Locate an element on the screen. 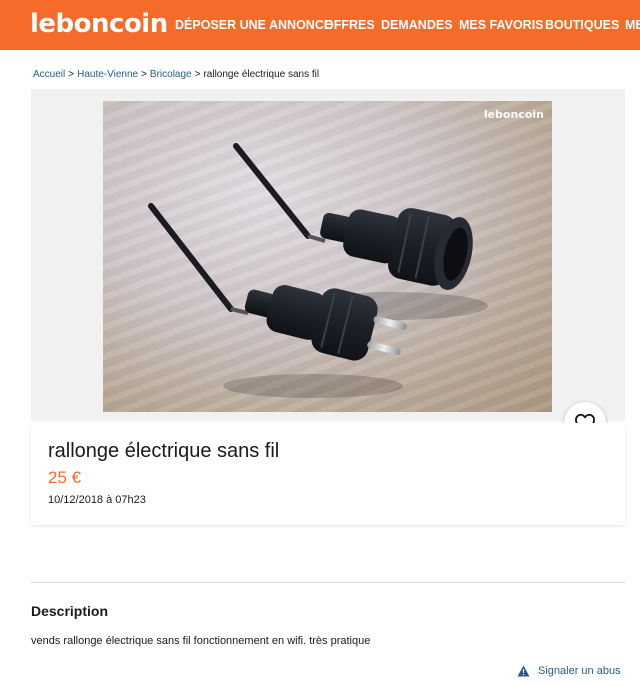  nav-requests: DEMANDES is located at coordinates (417, 25).